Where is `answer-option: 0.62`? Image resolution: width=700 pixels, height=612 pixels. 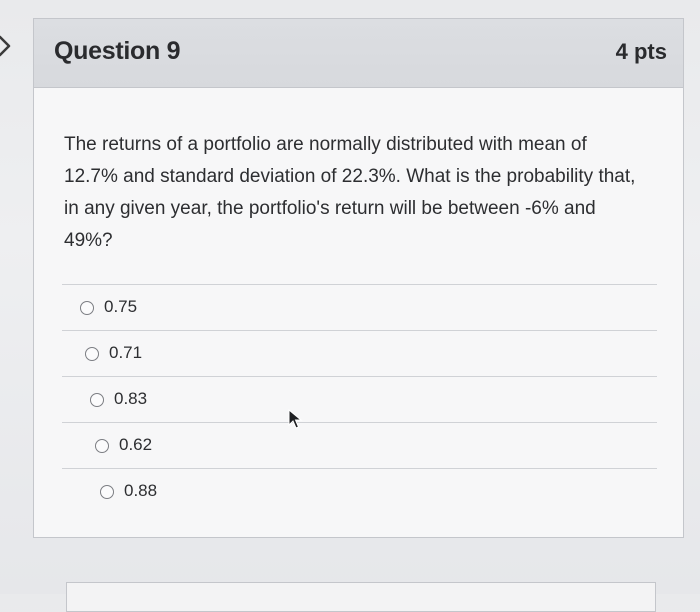 answer-option: 0.62 is located at coordinates (359, 445).